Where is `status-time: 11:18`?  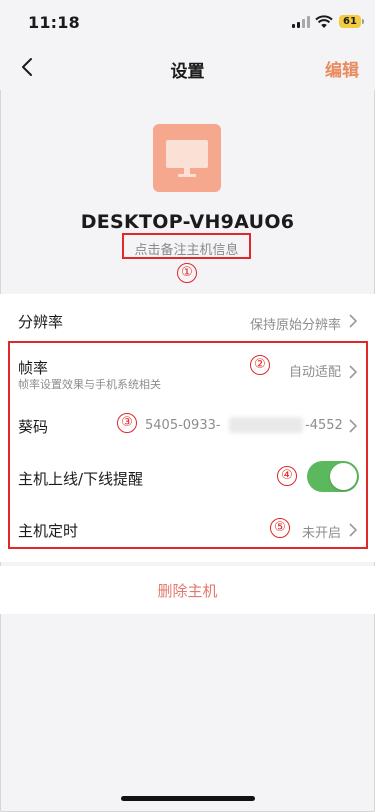 status-time: 11:18 is located at coordinates (54, 22).